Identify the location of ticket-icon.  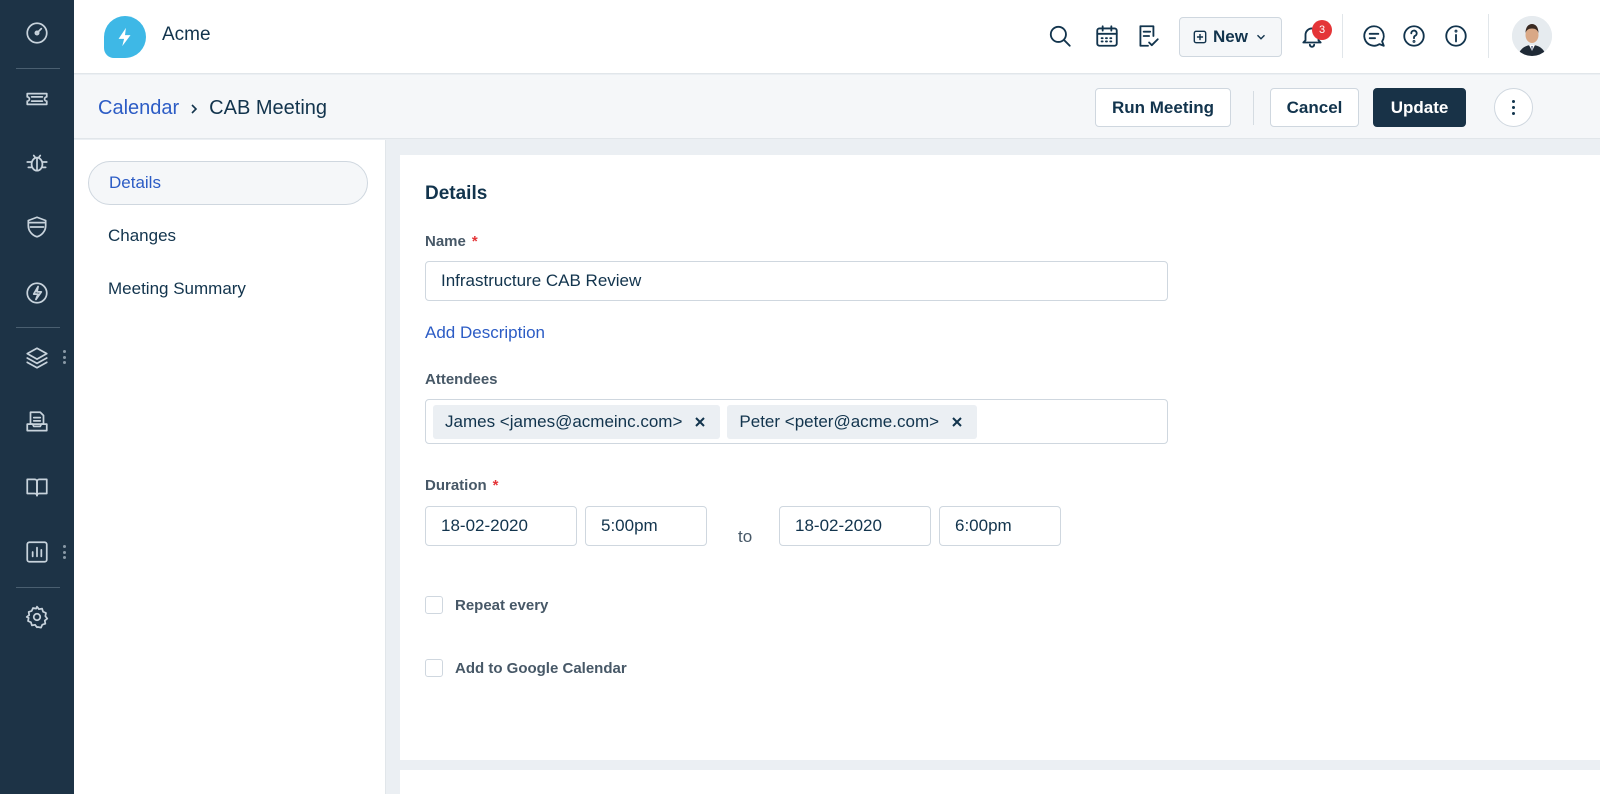
(37, 99).